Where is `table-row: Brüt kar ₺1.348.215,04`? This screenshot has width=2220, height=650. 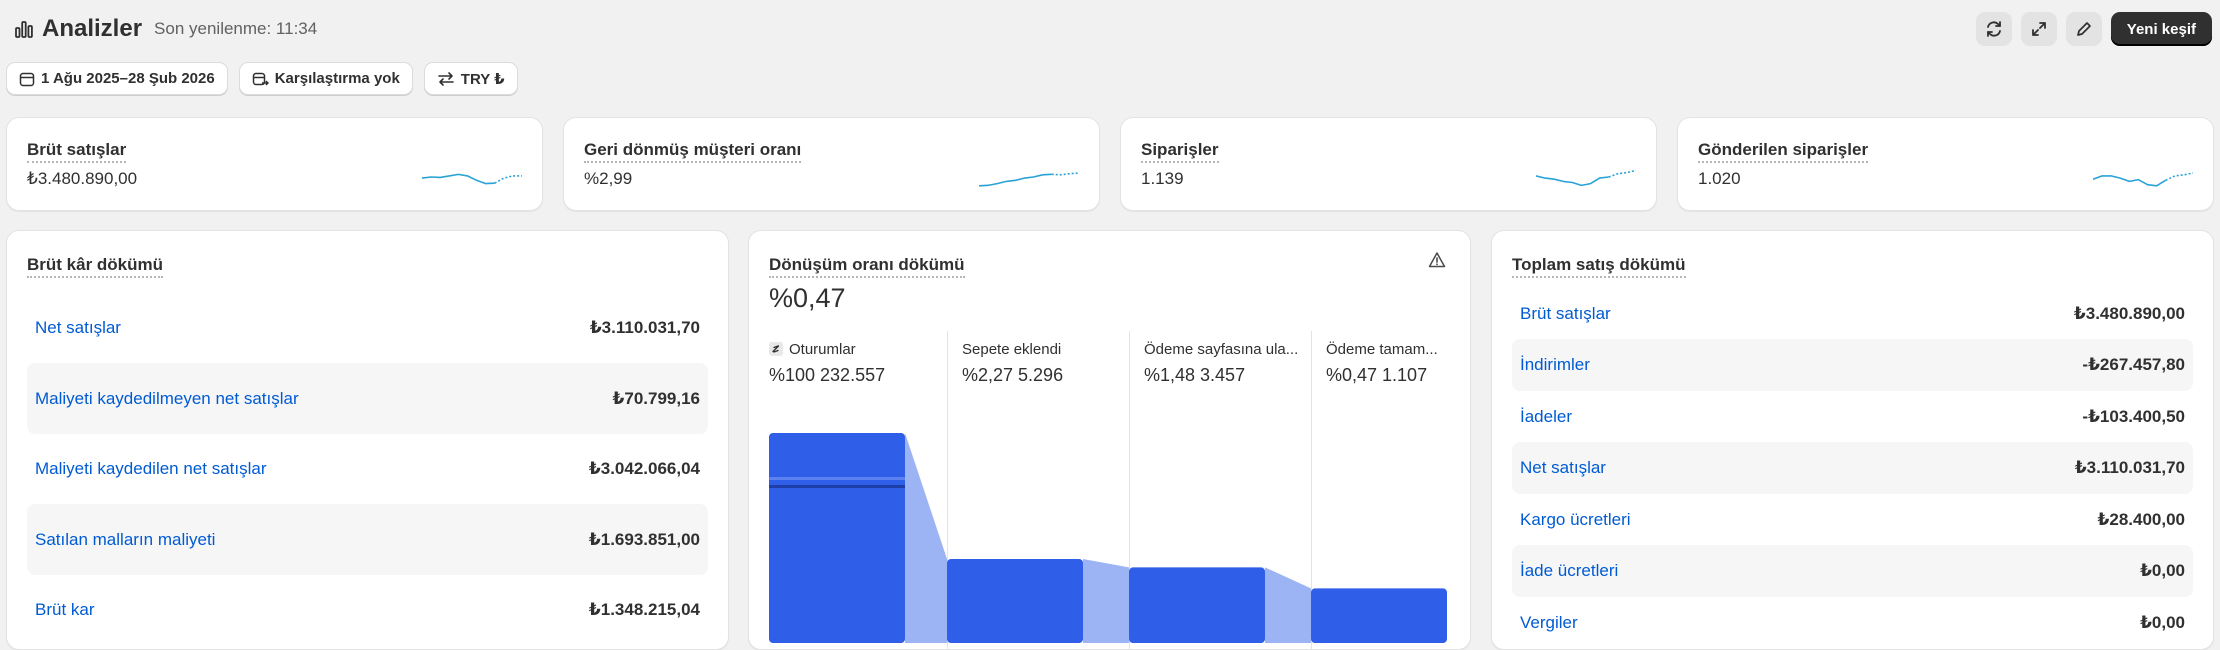
table-row: Brüt kar ₺1.348.215,04 is located at coordinates (367, 610).